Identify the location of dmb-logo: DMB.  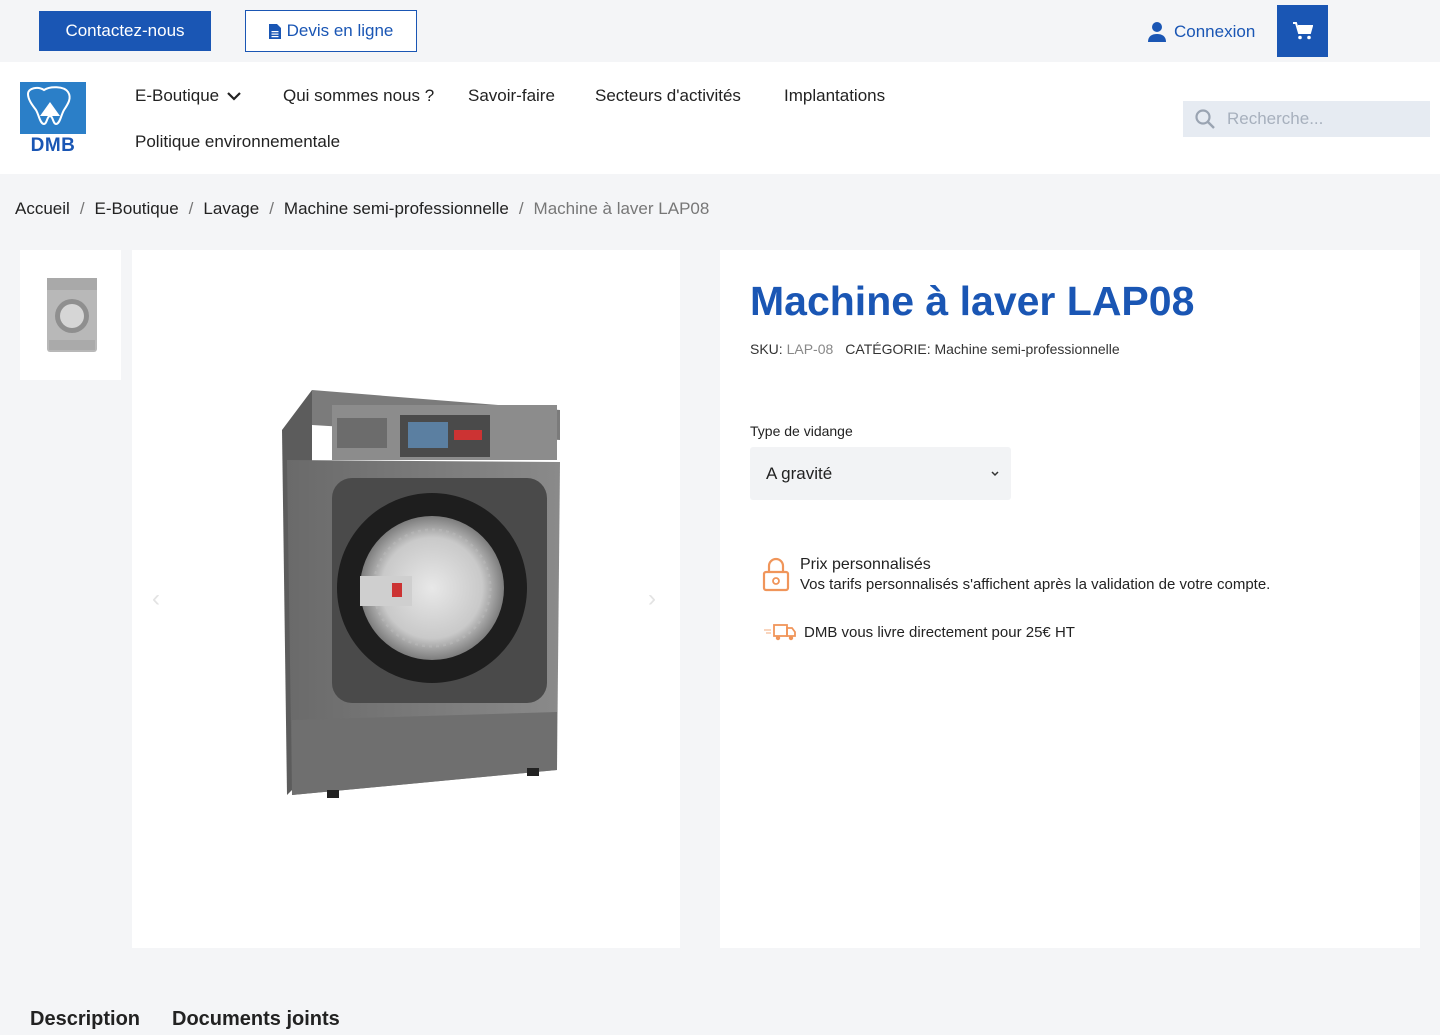
(53, 119).